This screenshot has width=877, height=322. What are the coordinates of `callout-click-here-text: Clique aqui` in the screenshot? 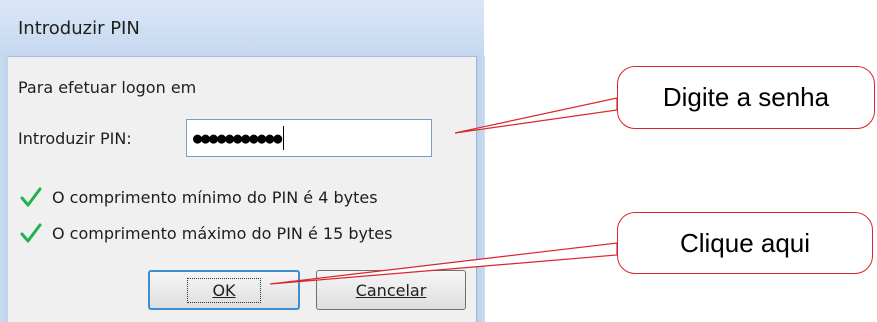 It's located at (745, 242).